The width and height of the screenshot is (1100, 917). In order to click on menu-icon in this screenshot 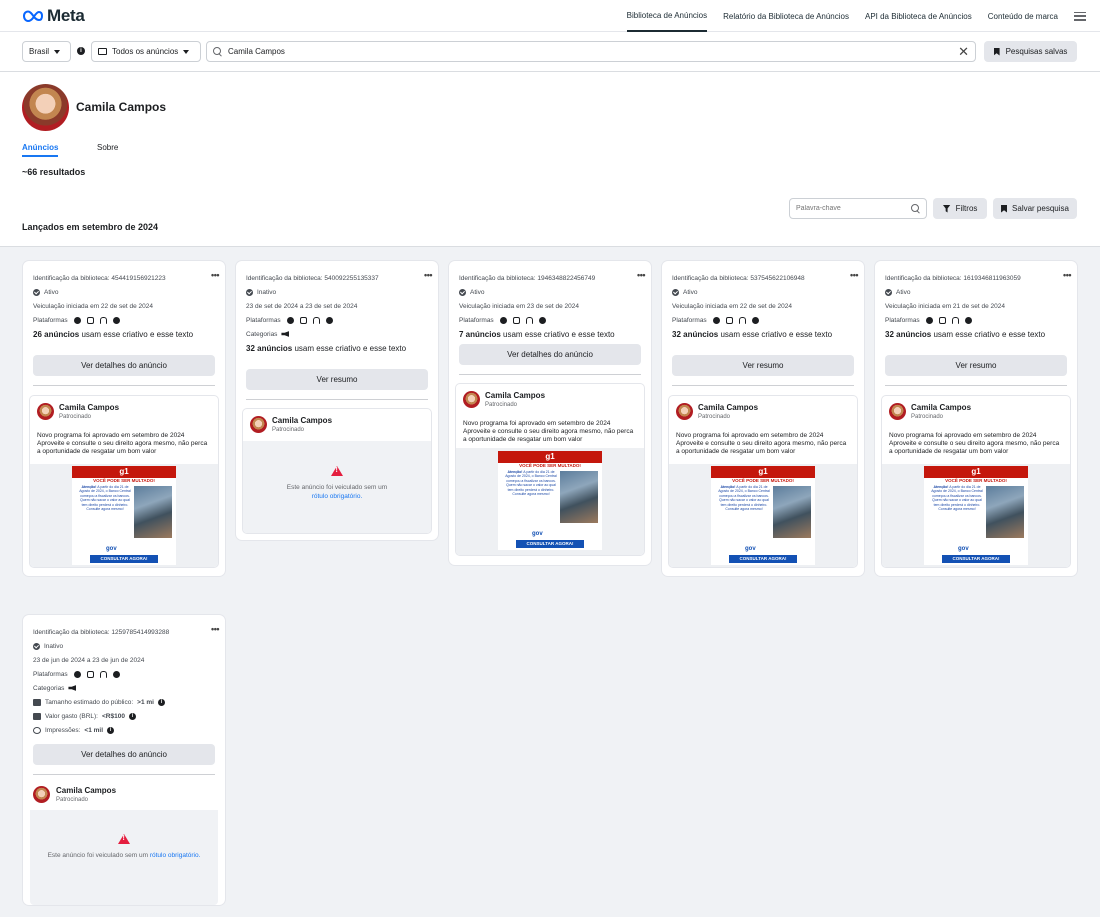, I will do `click(1080, 16)`.